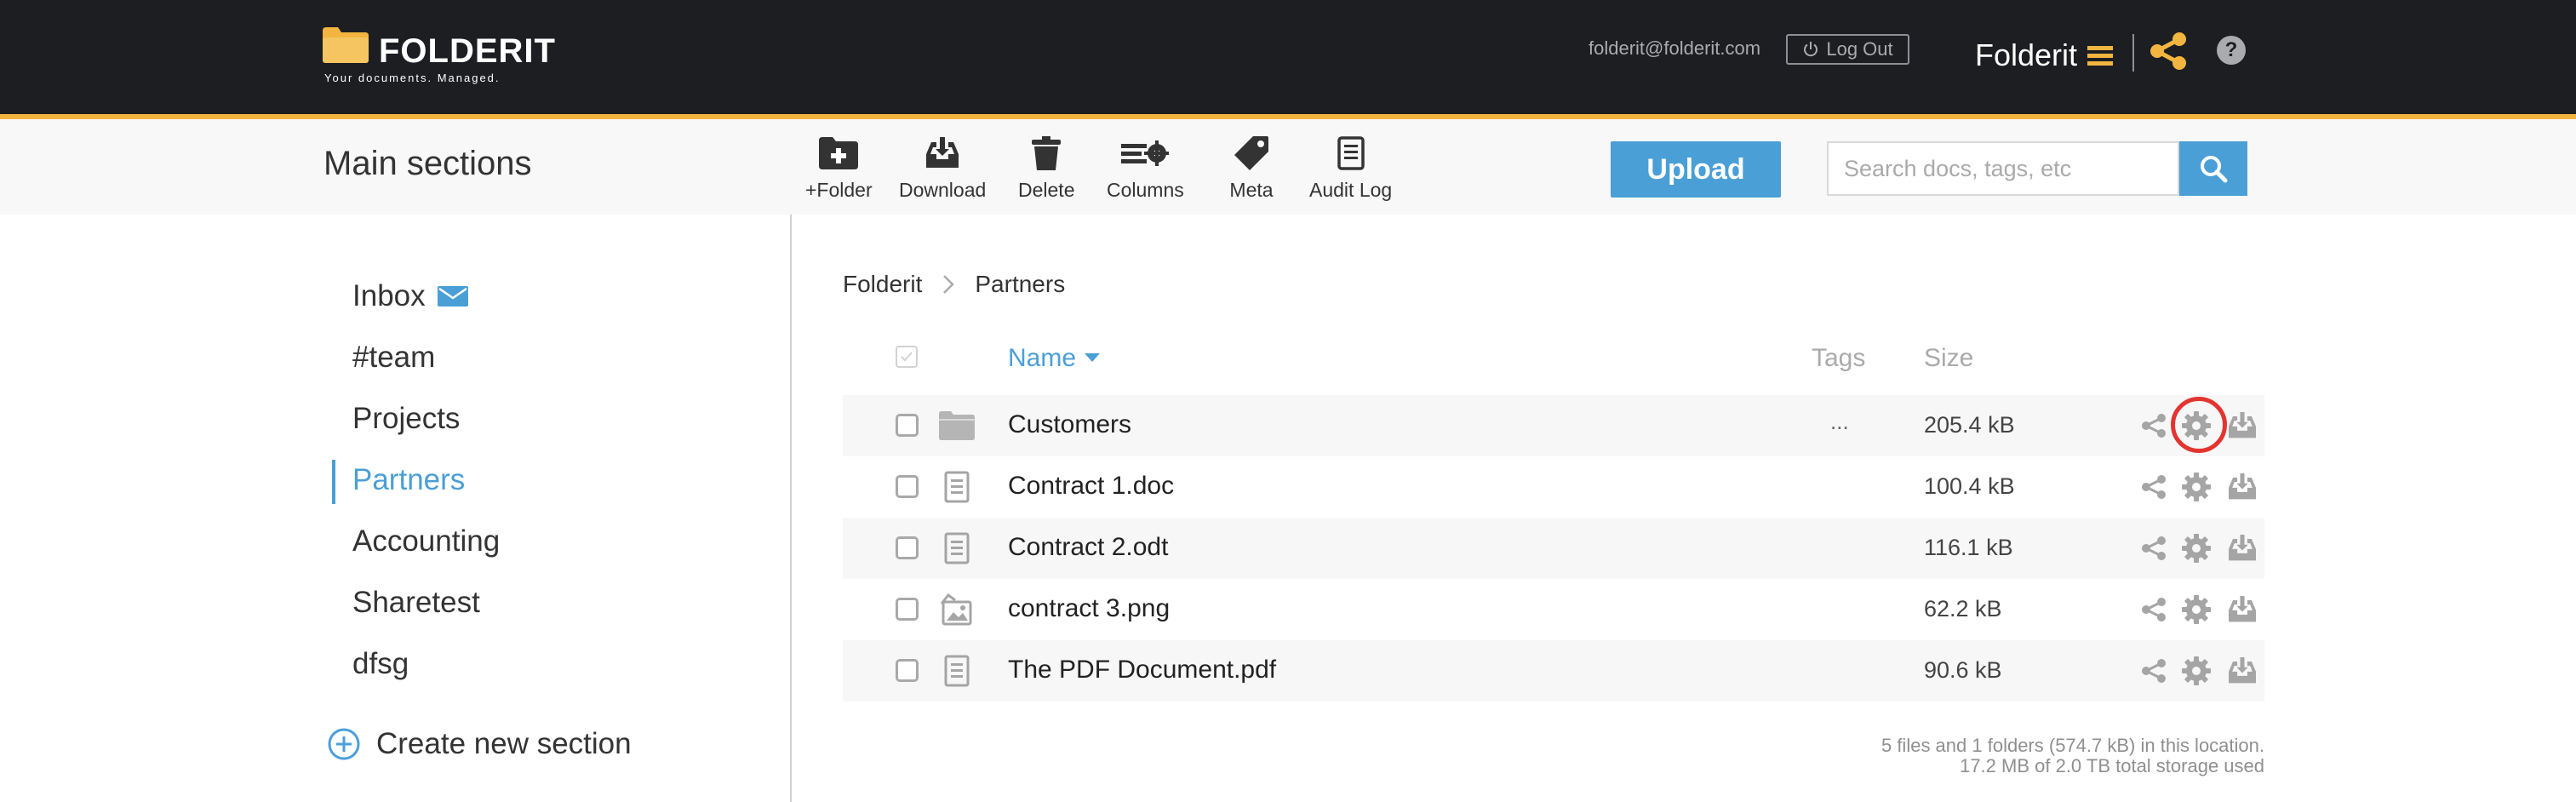  I want to click on select-all-checkbox, so click(907, 357).